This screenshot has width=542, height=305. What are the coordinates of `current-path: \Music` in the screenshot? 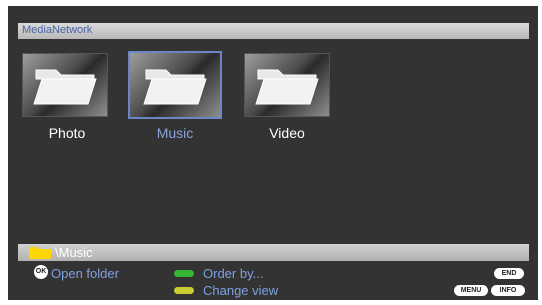 It's located at (74, 252).